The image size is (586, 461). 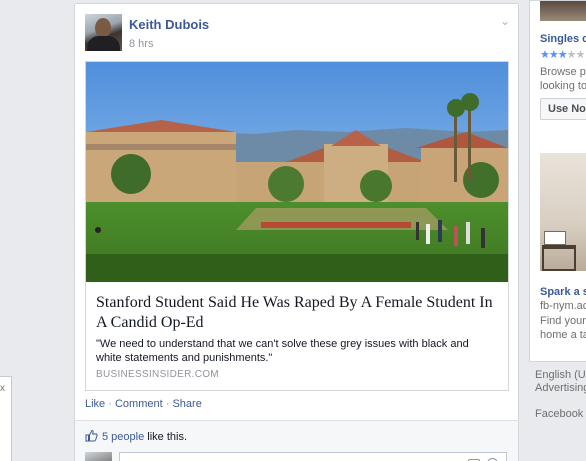 I want to click on likes-suffix: like this., so click(x=167, y=437).